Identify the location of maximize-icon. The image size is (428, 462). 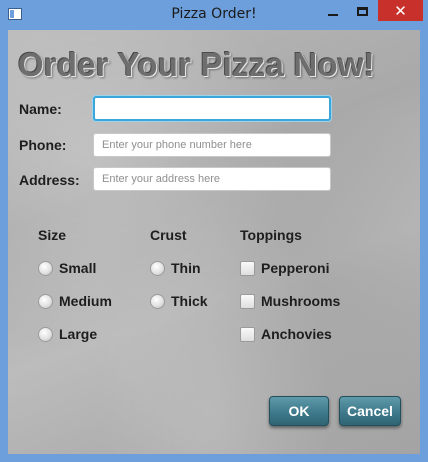
(362, 11).